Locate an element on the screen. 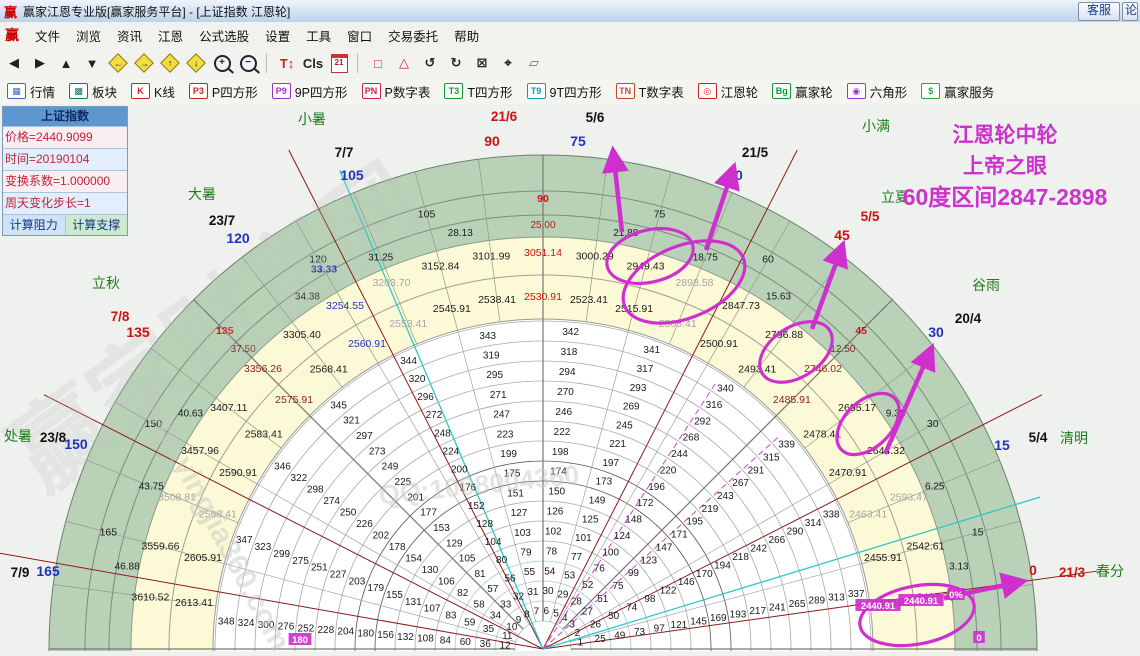 The height and width of the screenshot is (656, 1140). triangle-tool-icon: △ is located at coordinates (404, 63).